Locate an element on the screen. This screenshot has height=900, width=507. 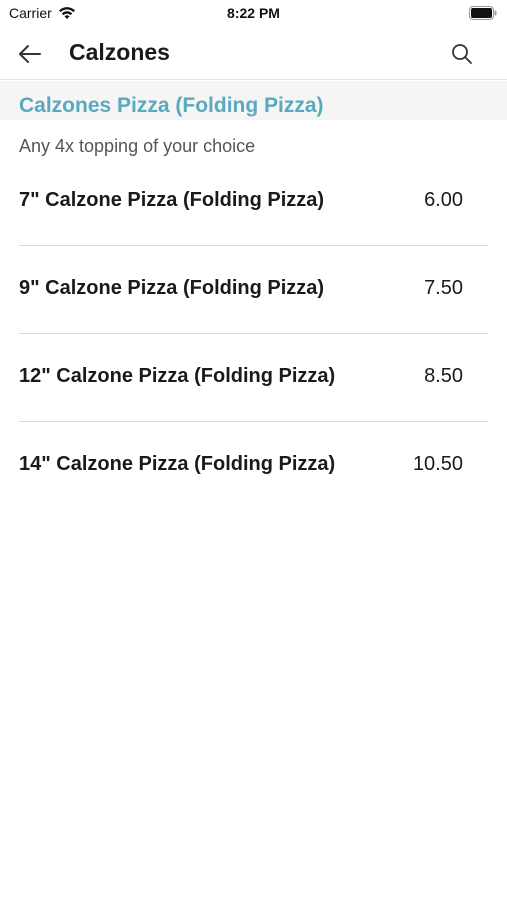
arrow-left-icon is located at coordinates (30, 54).